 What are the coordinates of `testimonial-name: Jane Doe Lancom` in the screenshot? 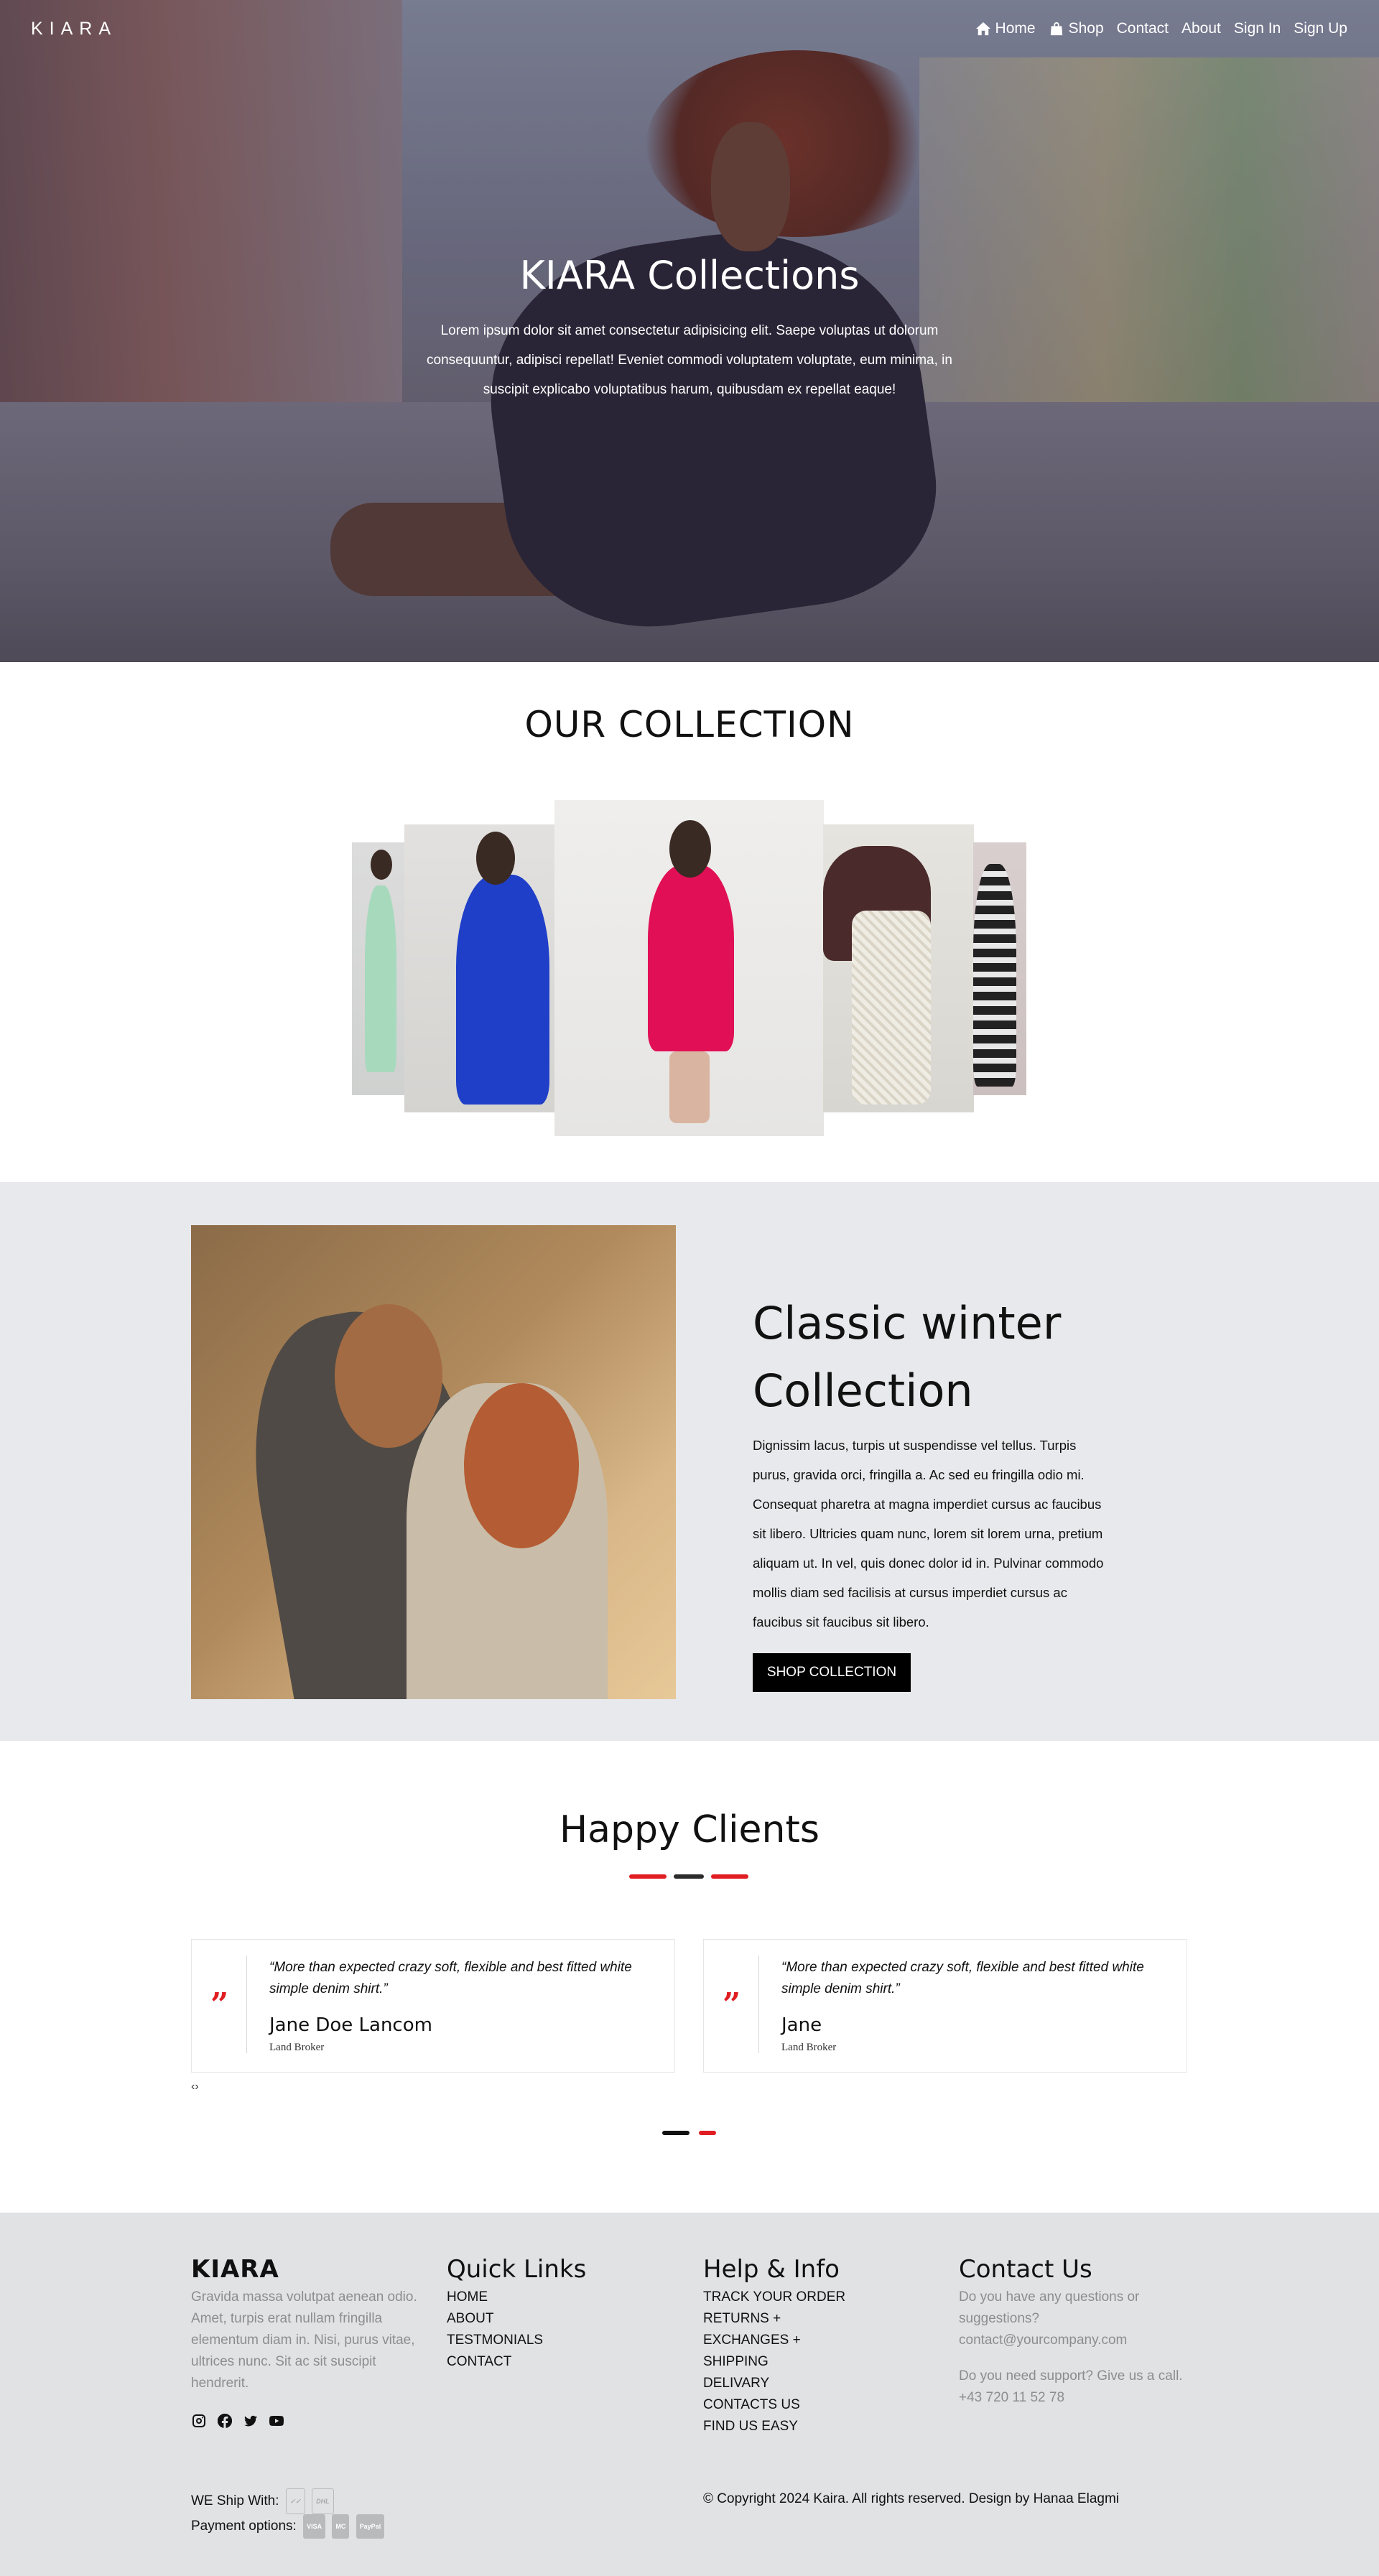 It's located at (351, 2025).